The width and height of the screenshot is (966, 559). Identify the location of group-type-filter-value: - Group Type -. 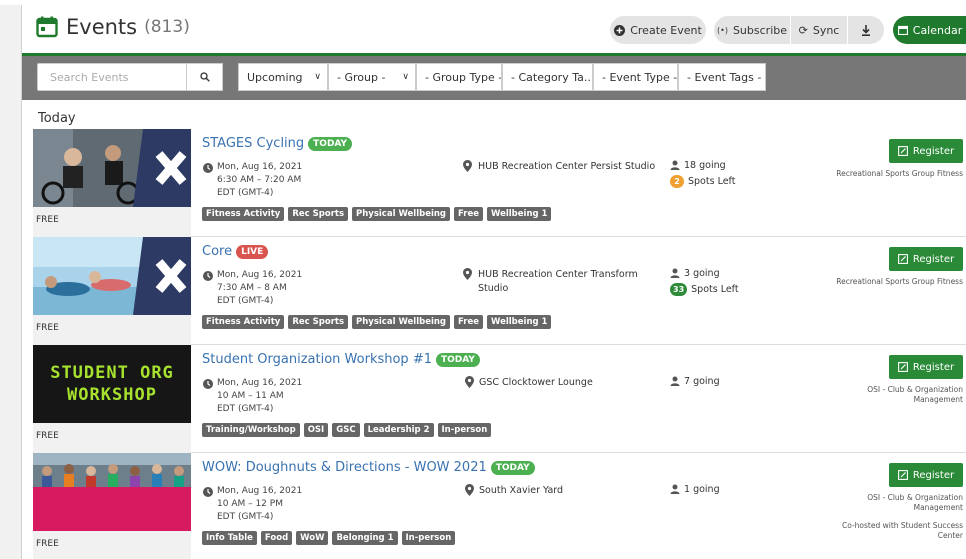
(463, 77).